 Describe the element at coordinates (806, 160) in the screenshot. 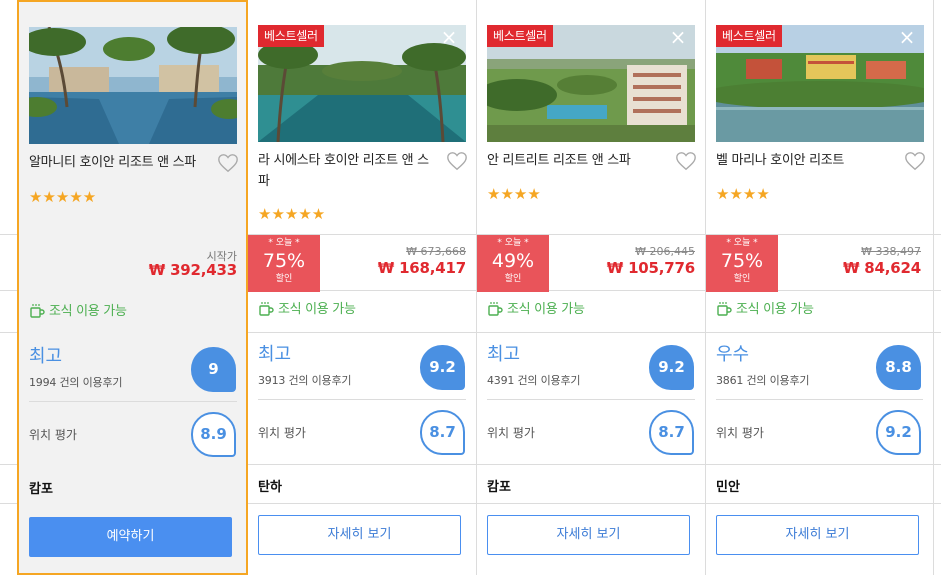

I see `hotel-name: 벨 마리나 호이안 리조트` at that location.